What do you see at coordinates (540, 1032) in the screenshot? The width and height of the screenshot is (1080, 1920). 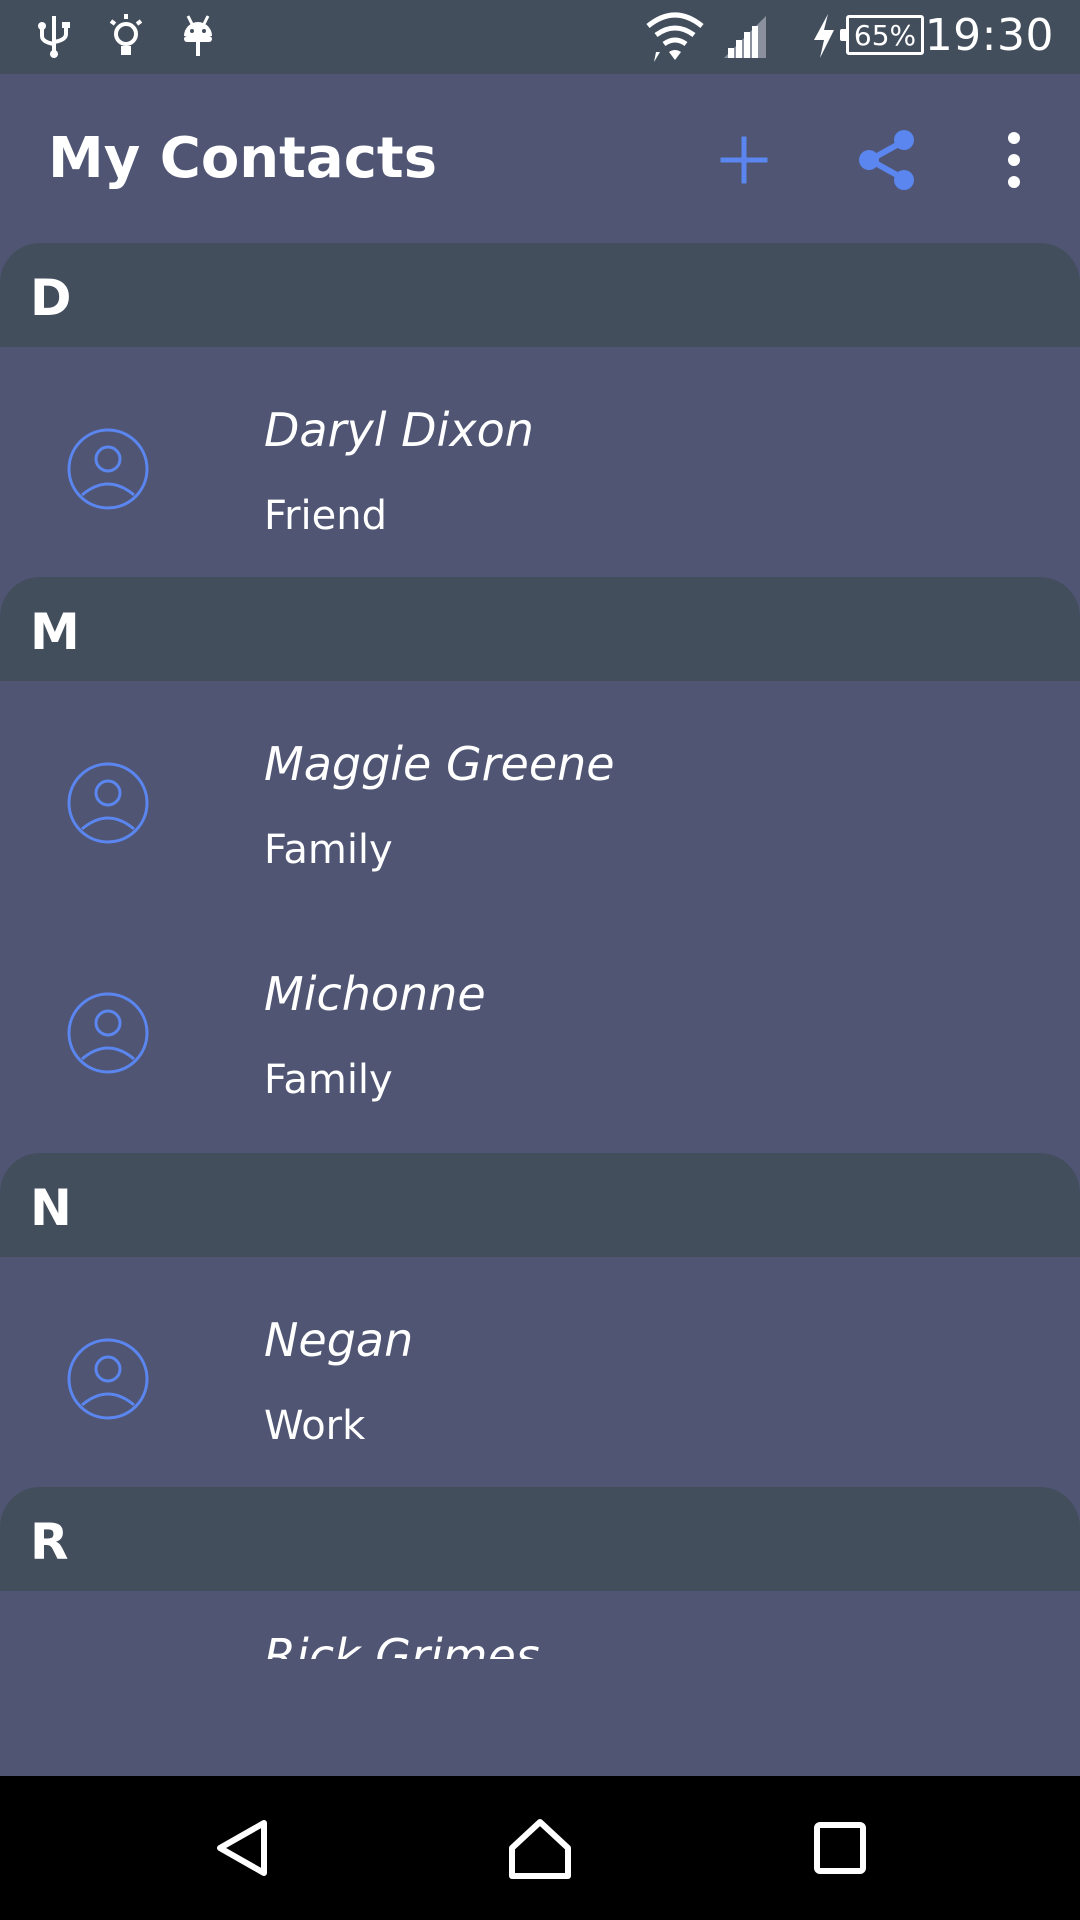 I see `contact-row-michonne: Michonne Family` at bounding box center [540, 1032].